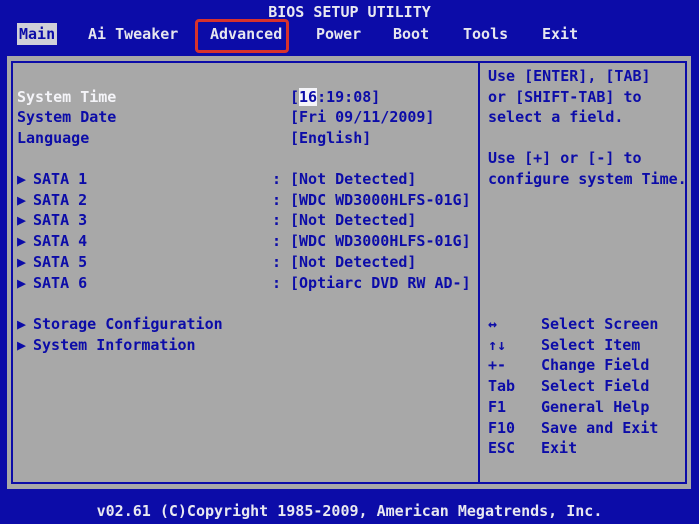  Describe the element at coordinates (493, 324) in the screenshot. I see `left-right-arrow-icon: ↔` at that location.